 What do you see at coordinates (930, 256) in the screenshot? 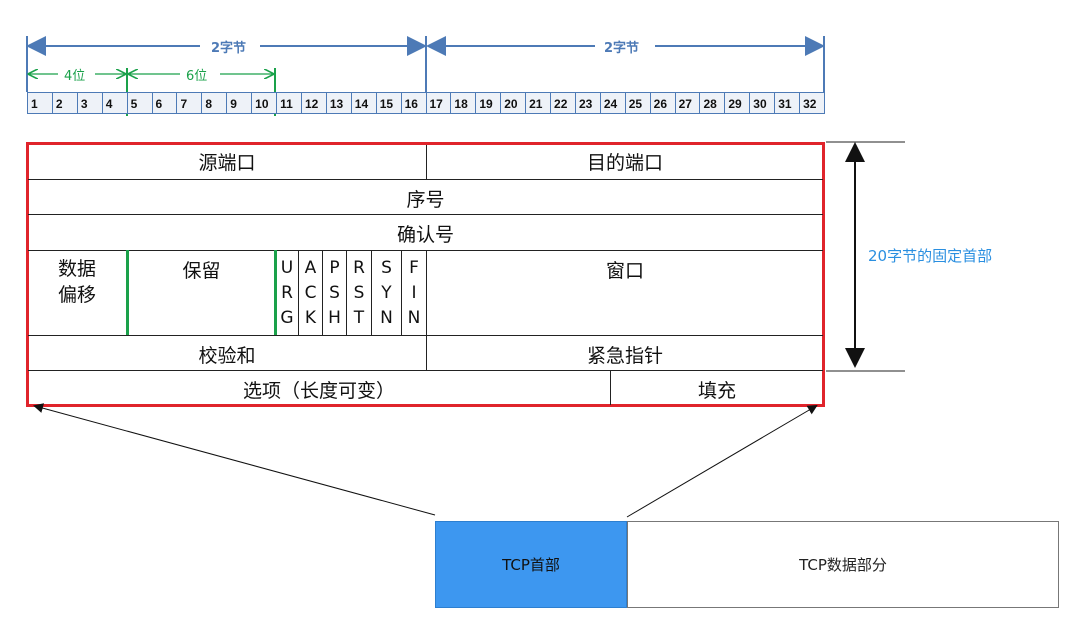
I see `fixed-header-size-label: 20字节的固定首部` at bounding box center [930, 256].